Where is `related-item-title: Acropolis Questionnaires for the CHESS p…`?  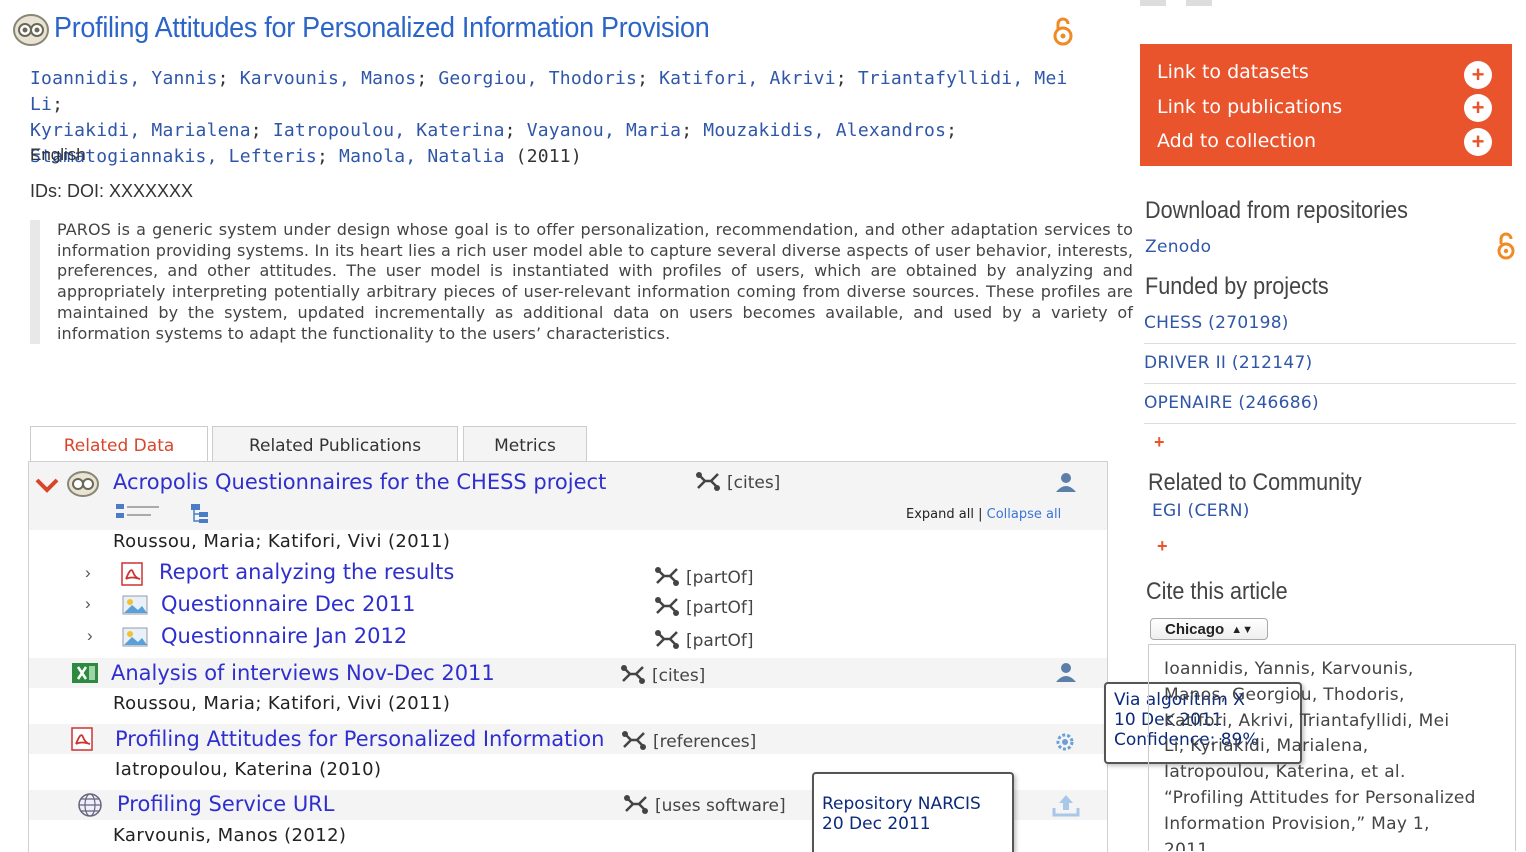 related-item-title: Acropolis Questionnaires for the CHESS p… is located at coordinates (359, 482).